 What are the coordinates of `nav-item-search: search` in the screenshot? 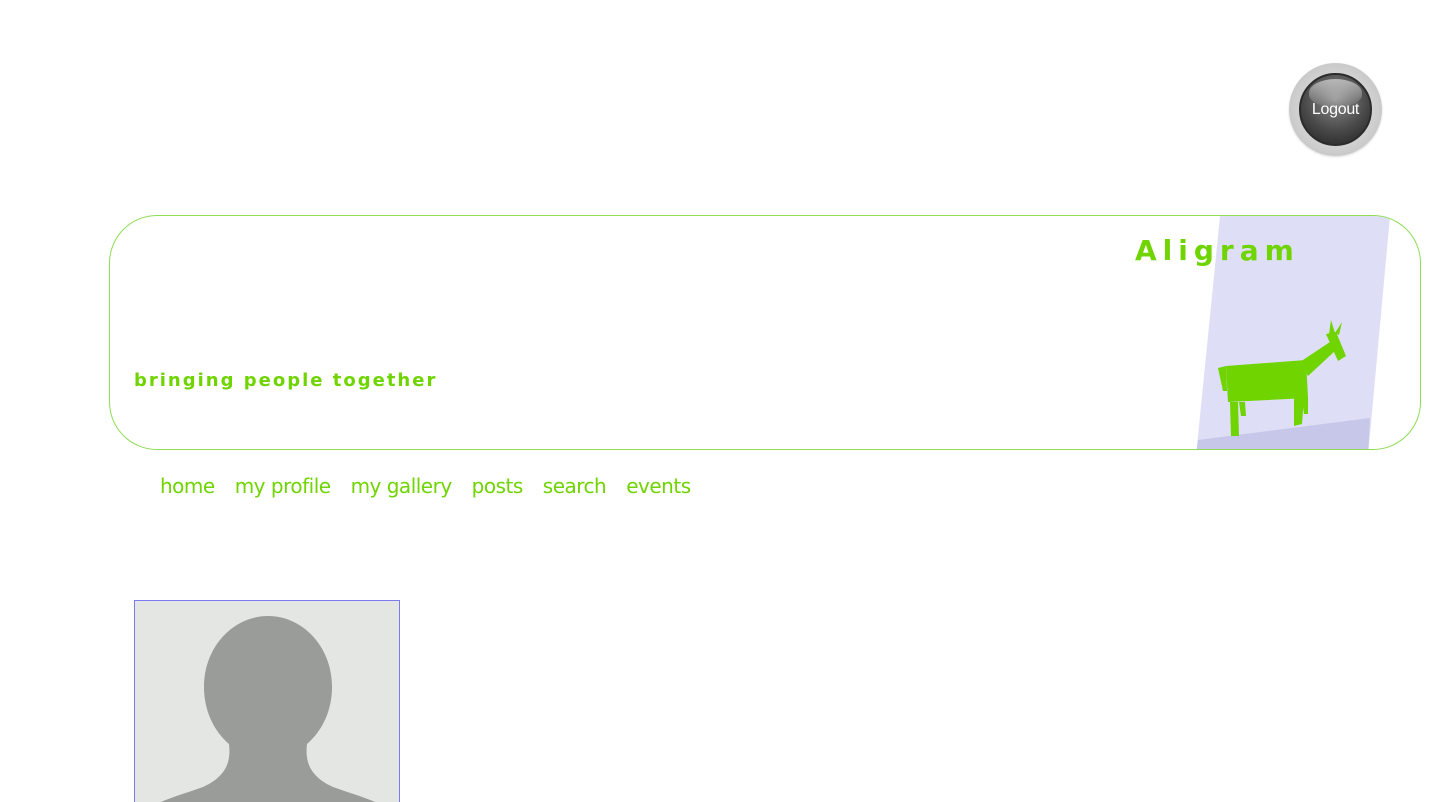 It's located at (575, 486).